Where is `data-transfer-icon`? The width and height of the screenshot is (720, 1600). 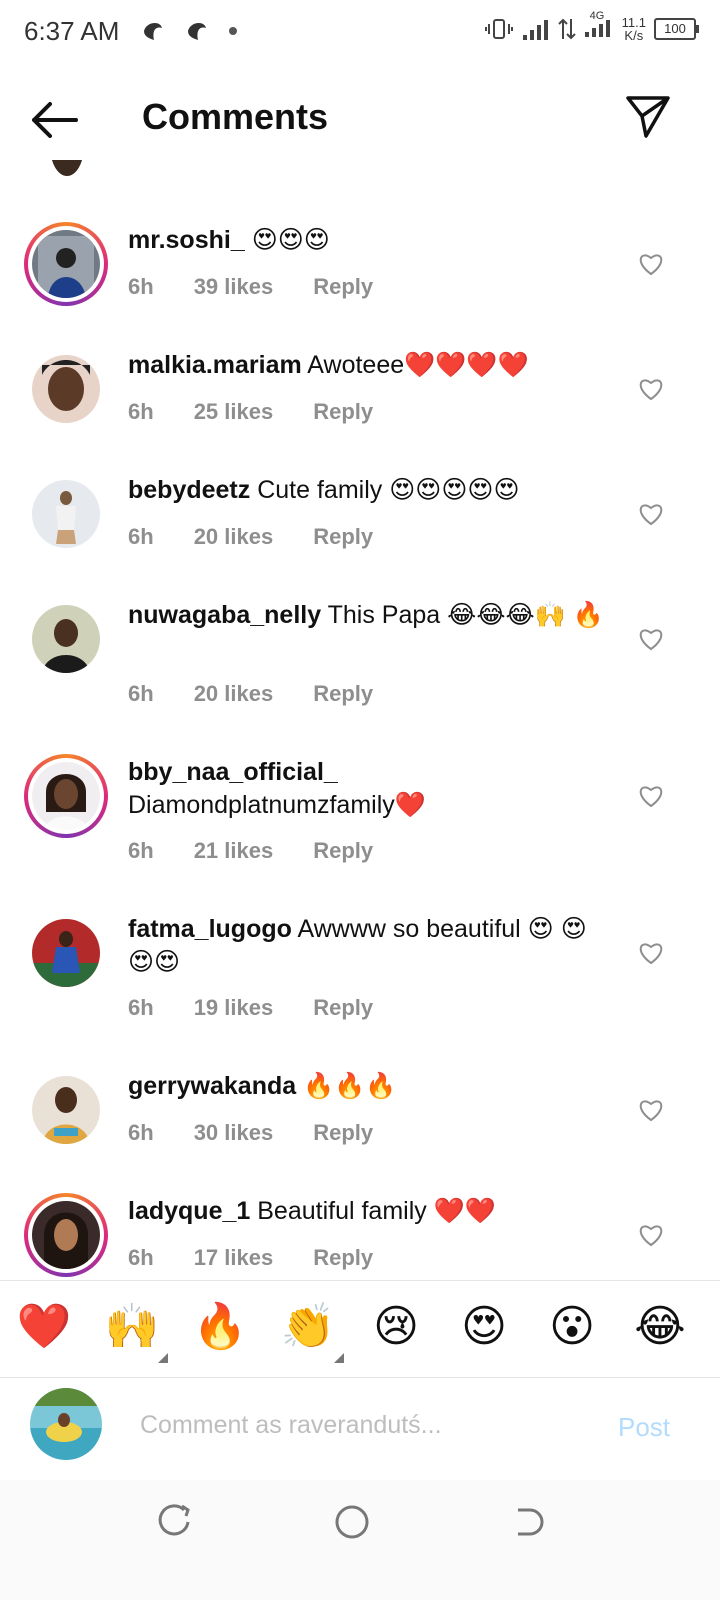 data-transfer-icon is located at coordinates (566, 28).